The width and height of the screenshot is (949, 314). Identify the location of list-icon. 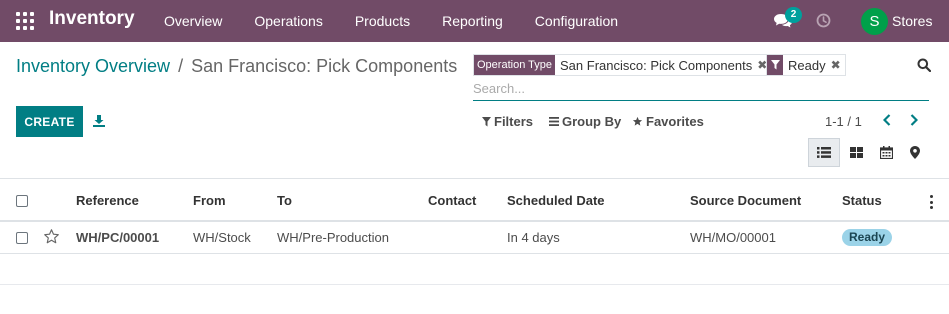
(824, 152).